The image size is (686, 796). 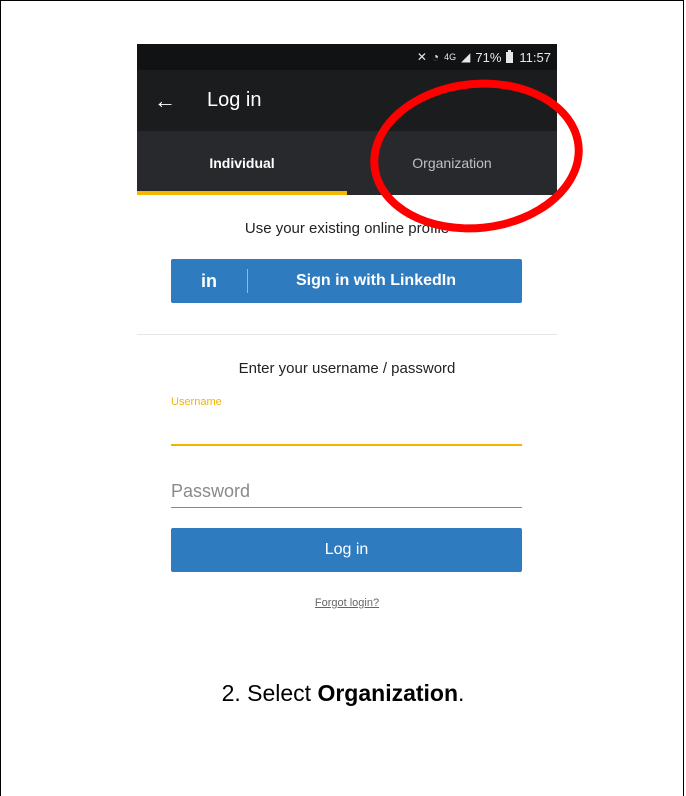 I want to click on login-tabs: Individual Organization, so click(x=347, y=163).